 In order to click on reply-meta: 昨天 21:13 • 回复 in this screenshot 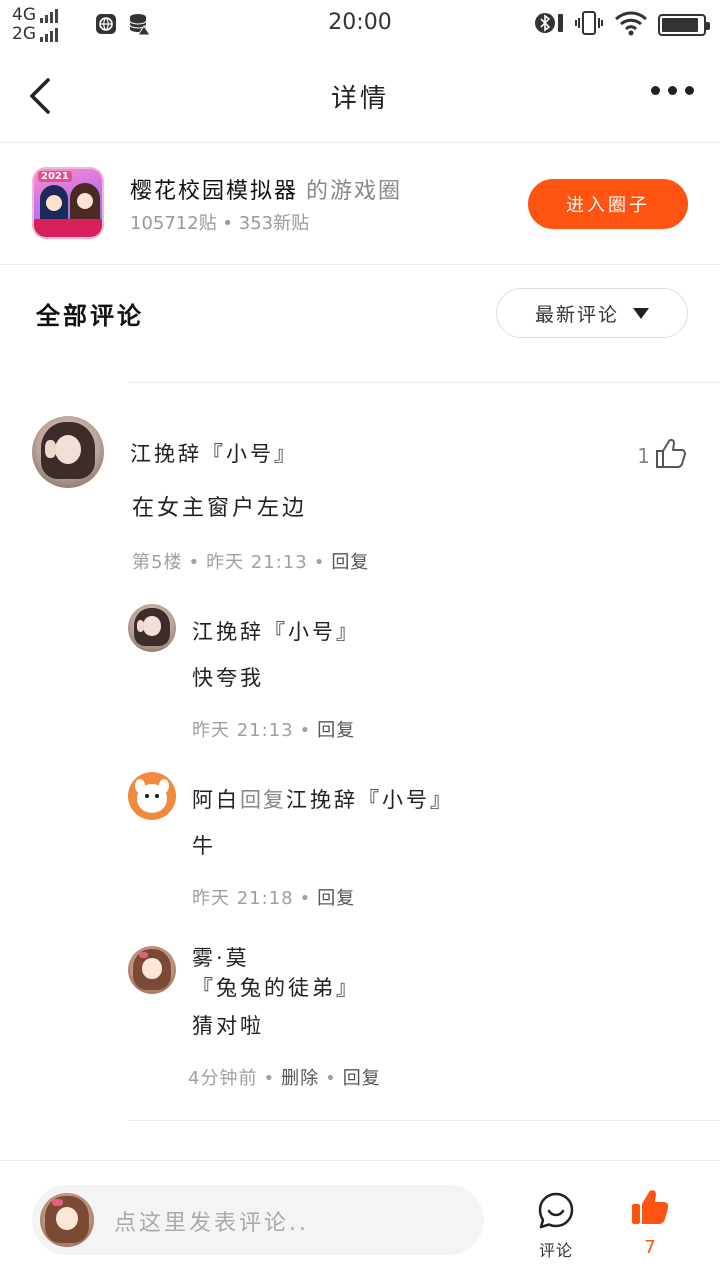, I will do `click(274, 730)`.